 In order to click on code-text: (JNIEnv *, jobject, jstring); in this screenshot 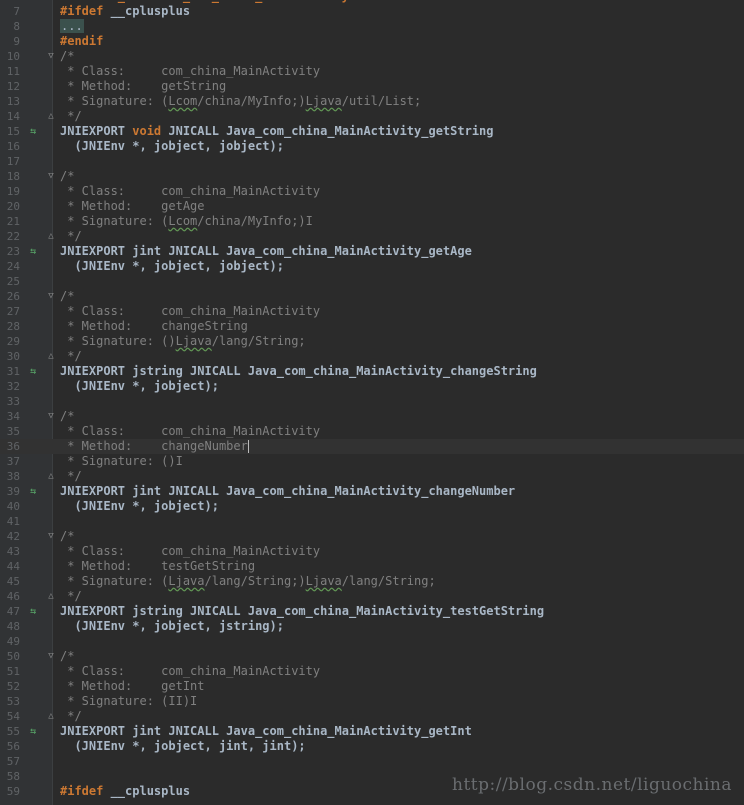, I will do `click(172, 626)`.